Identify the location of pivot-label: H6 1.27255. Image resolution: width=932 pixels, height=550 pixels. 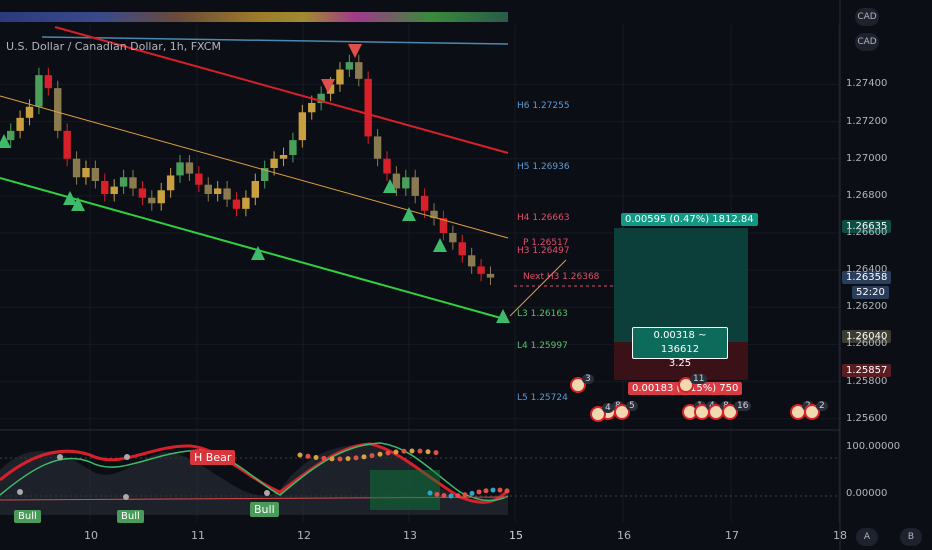
(543, 106).